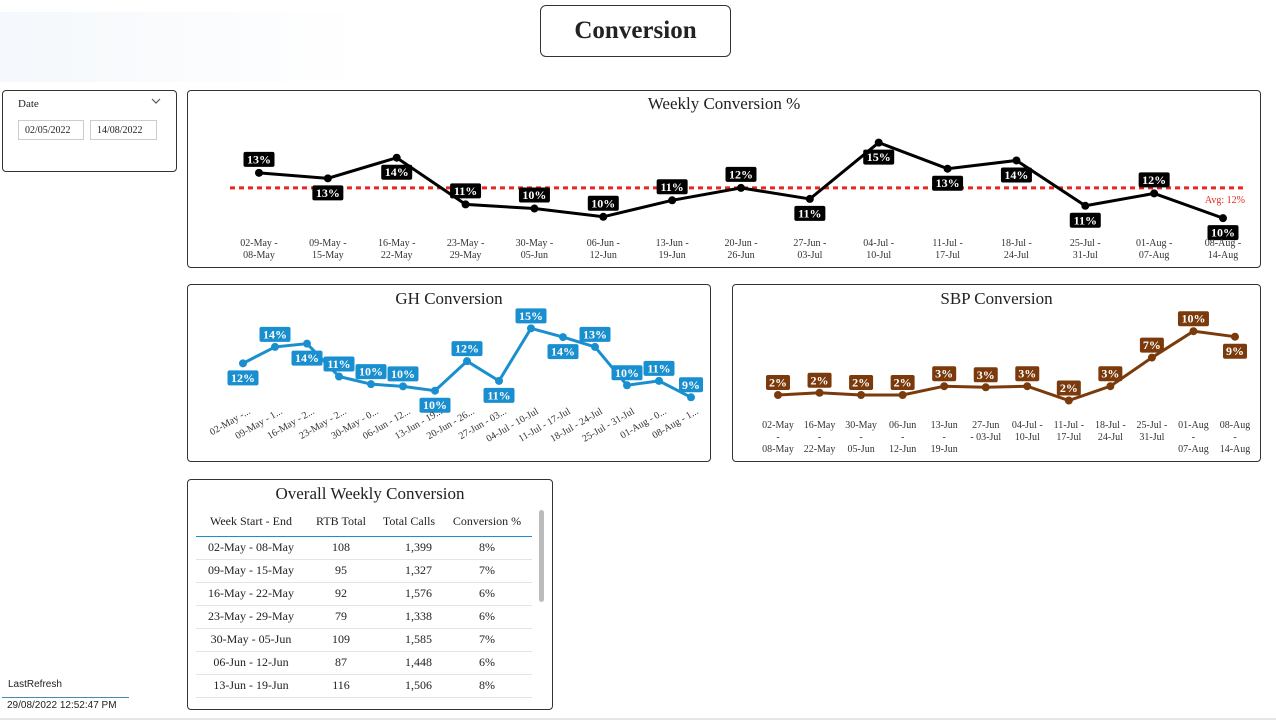 Image resolution: width=1276 pixels, height=722 pixels. What do you see at coordinates (638, 719) in the screenshot?
I see `bottom-divider` at bounding box center [638, 719].